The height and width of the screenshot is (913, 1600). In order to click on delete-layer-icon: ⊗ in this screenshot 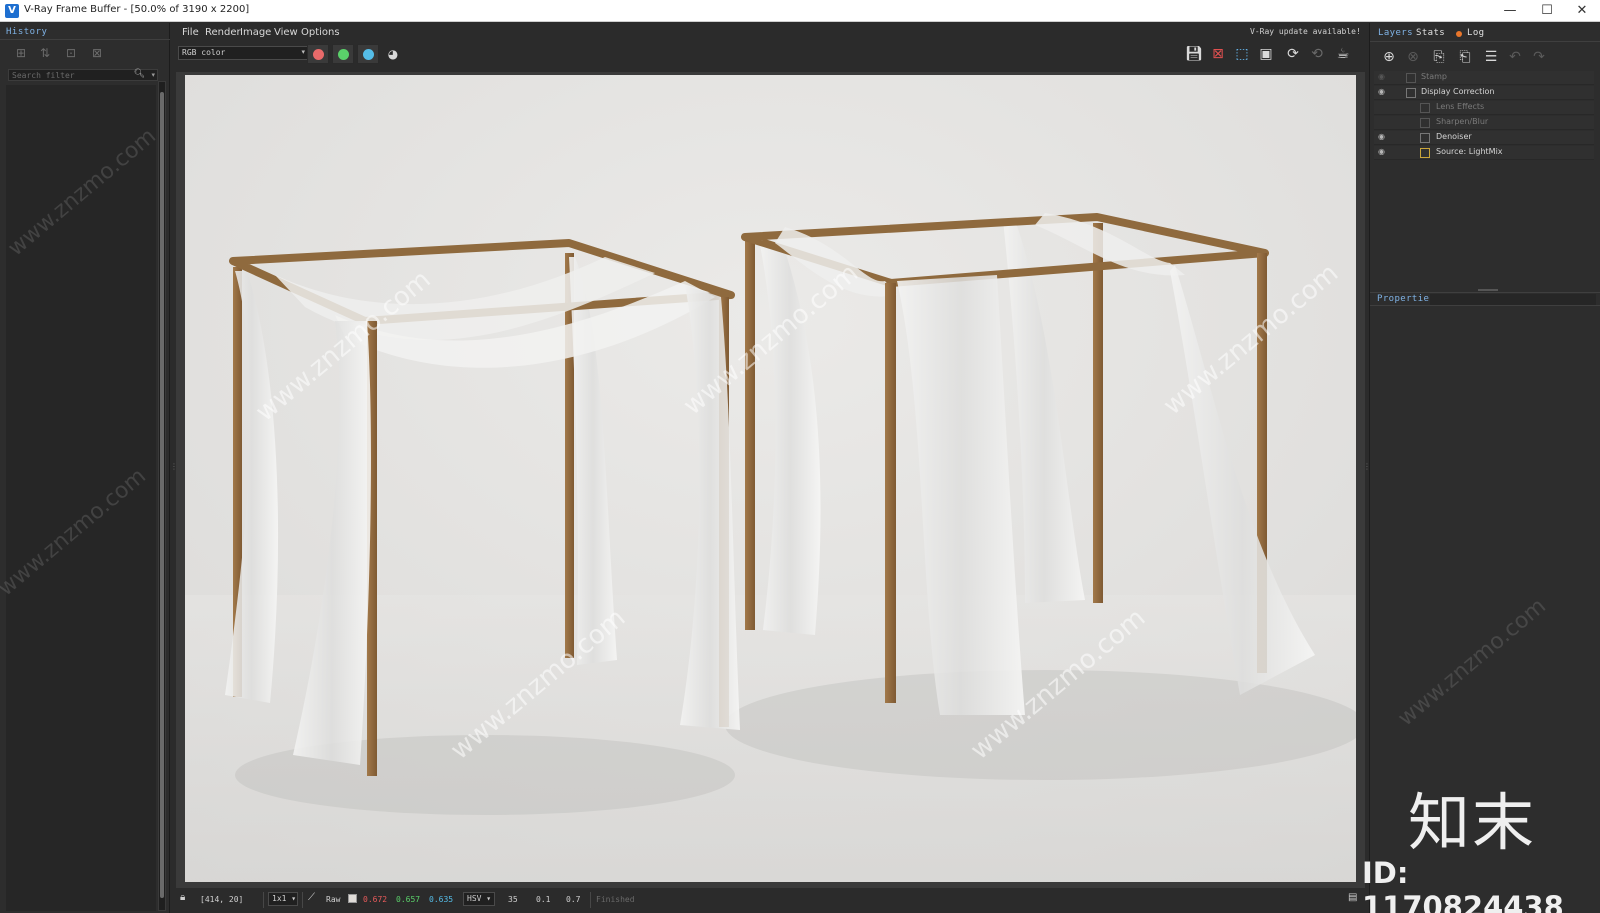, I will do `click(1413, 57)`.